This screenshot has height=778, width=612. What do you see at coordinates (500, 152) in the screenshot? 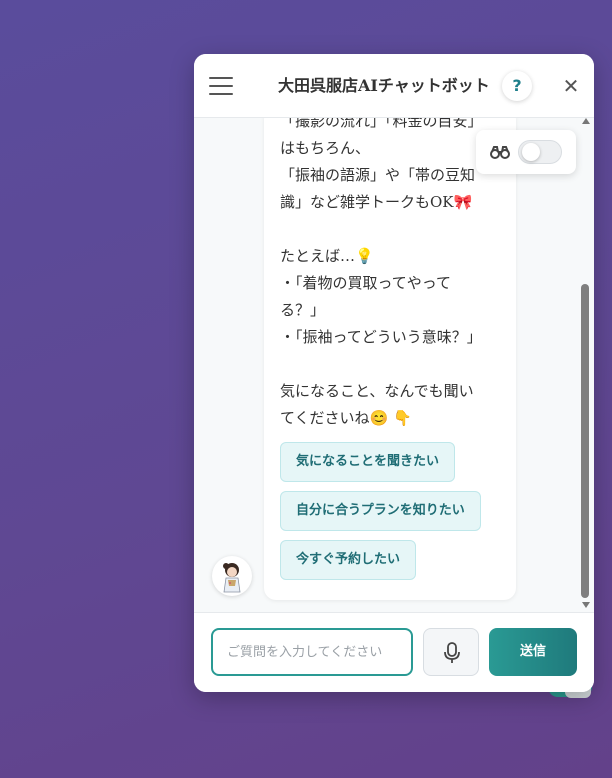
I see `binoculars-icon` at bounding box center [500, 152].